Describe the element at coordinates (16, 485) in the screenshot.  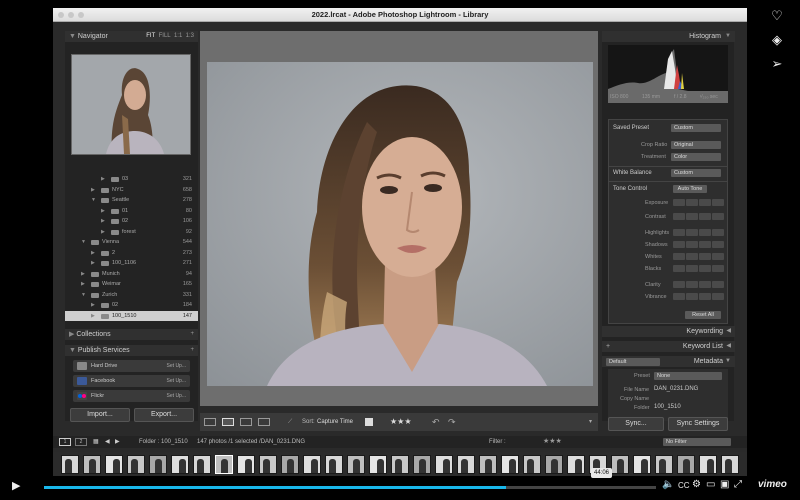
I see `play-icon: ▶` at that location.